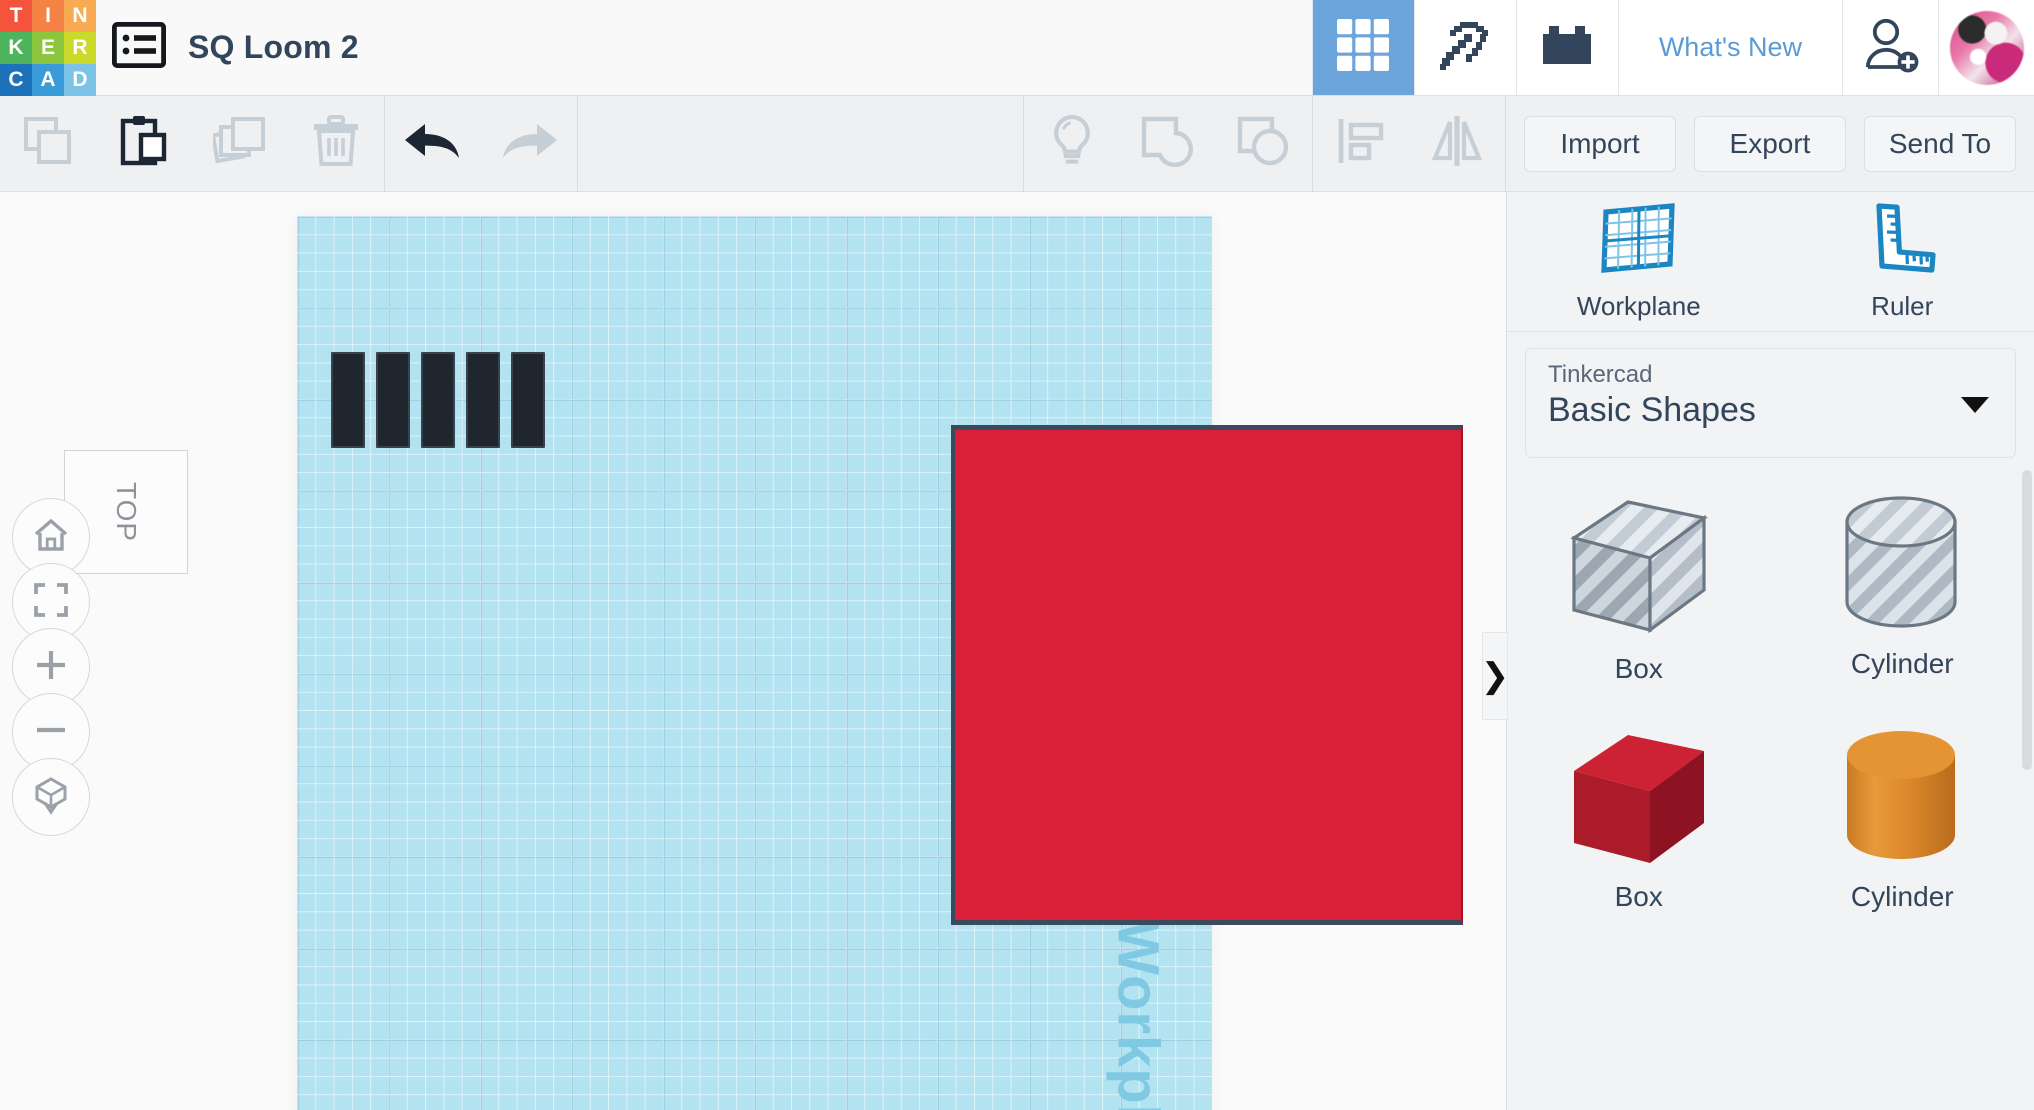  I want to click on mode-minecraft, so click(1464, 47).